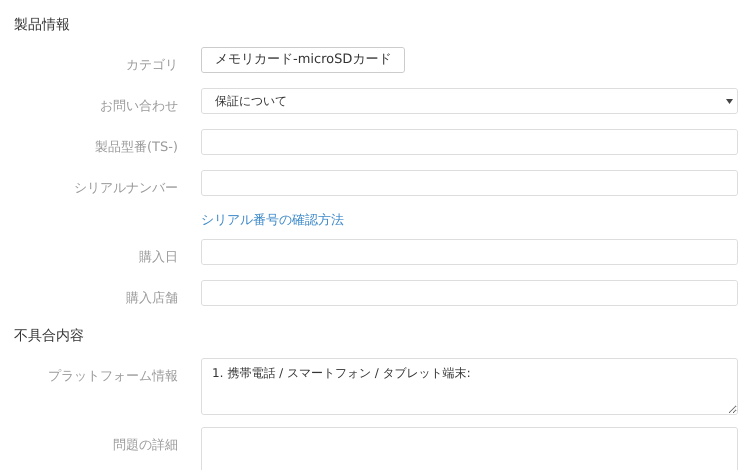 The image size is (750, 470). I want to click on category-field: メモリカード-microSDカード, so click(303, 60).